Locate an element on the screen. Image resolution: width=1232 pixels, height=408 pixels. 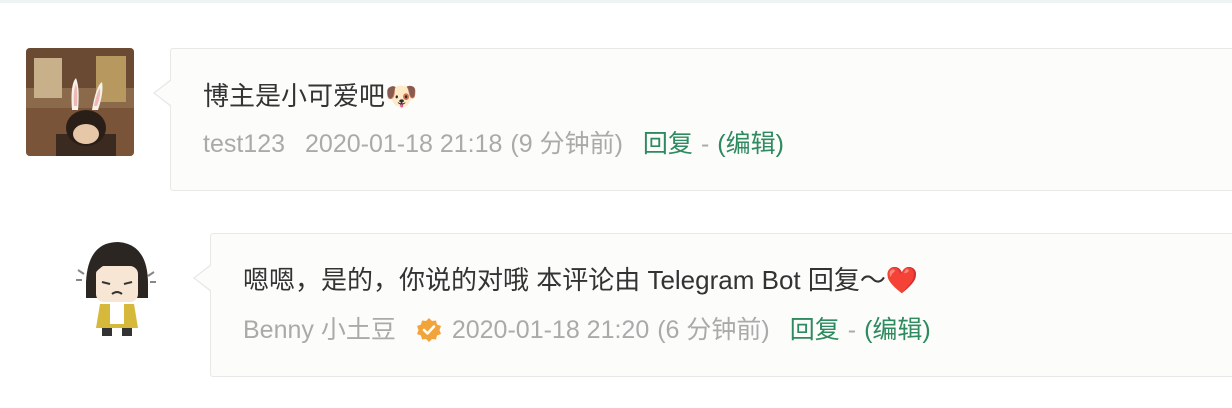
comment-author: Benny 小土豆 is located at coordinates (319, 330).